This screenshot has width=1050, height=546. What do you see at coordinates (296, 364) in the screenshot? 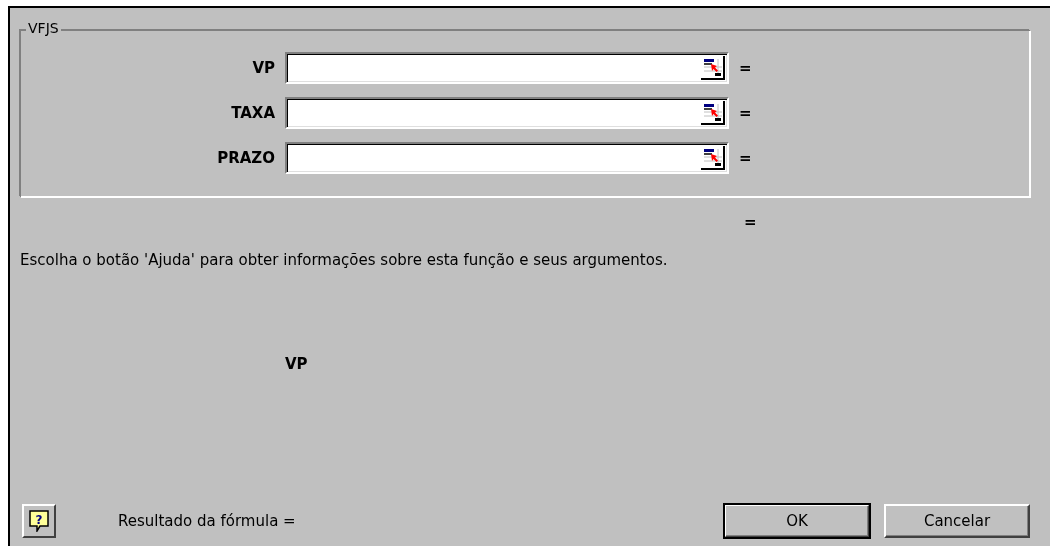
I see `argument-help-text: VP` at bounding box center [296, 364].